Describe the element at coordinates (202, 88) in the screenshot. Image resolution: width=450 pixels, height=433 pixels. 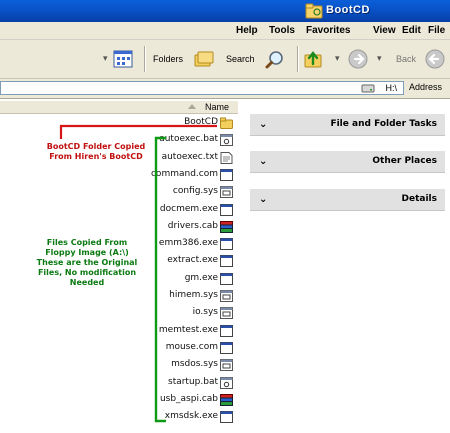
I see `address-input: H:\` at that location.